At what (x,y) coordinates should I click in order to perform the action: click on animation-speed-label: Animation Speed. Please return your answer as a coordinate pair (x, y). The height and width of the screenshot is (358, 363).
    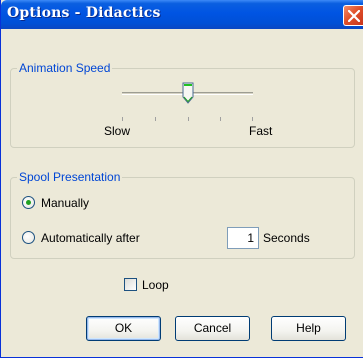
    Looking at the image, I should click on (65, 68).